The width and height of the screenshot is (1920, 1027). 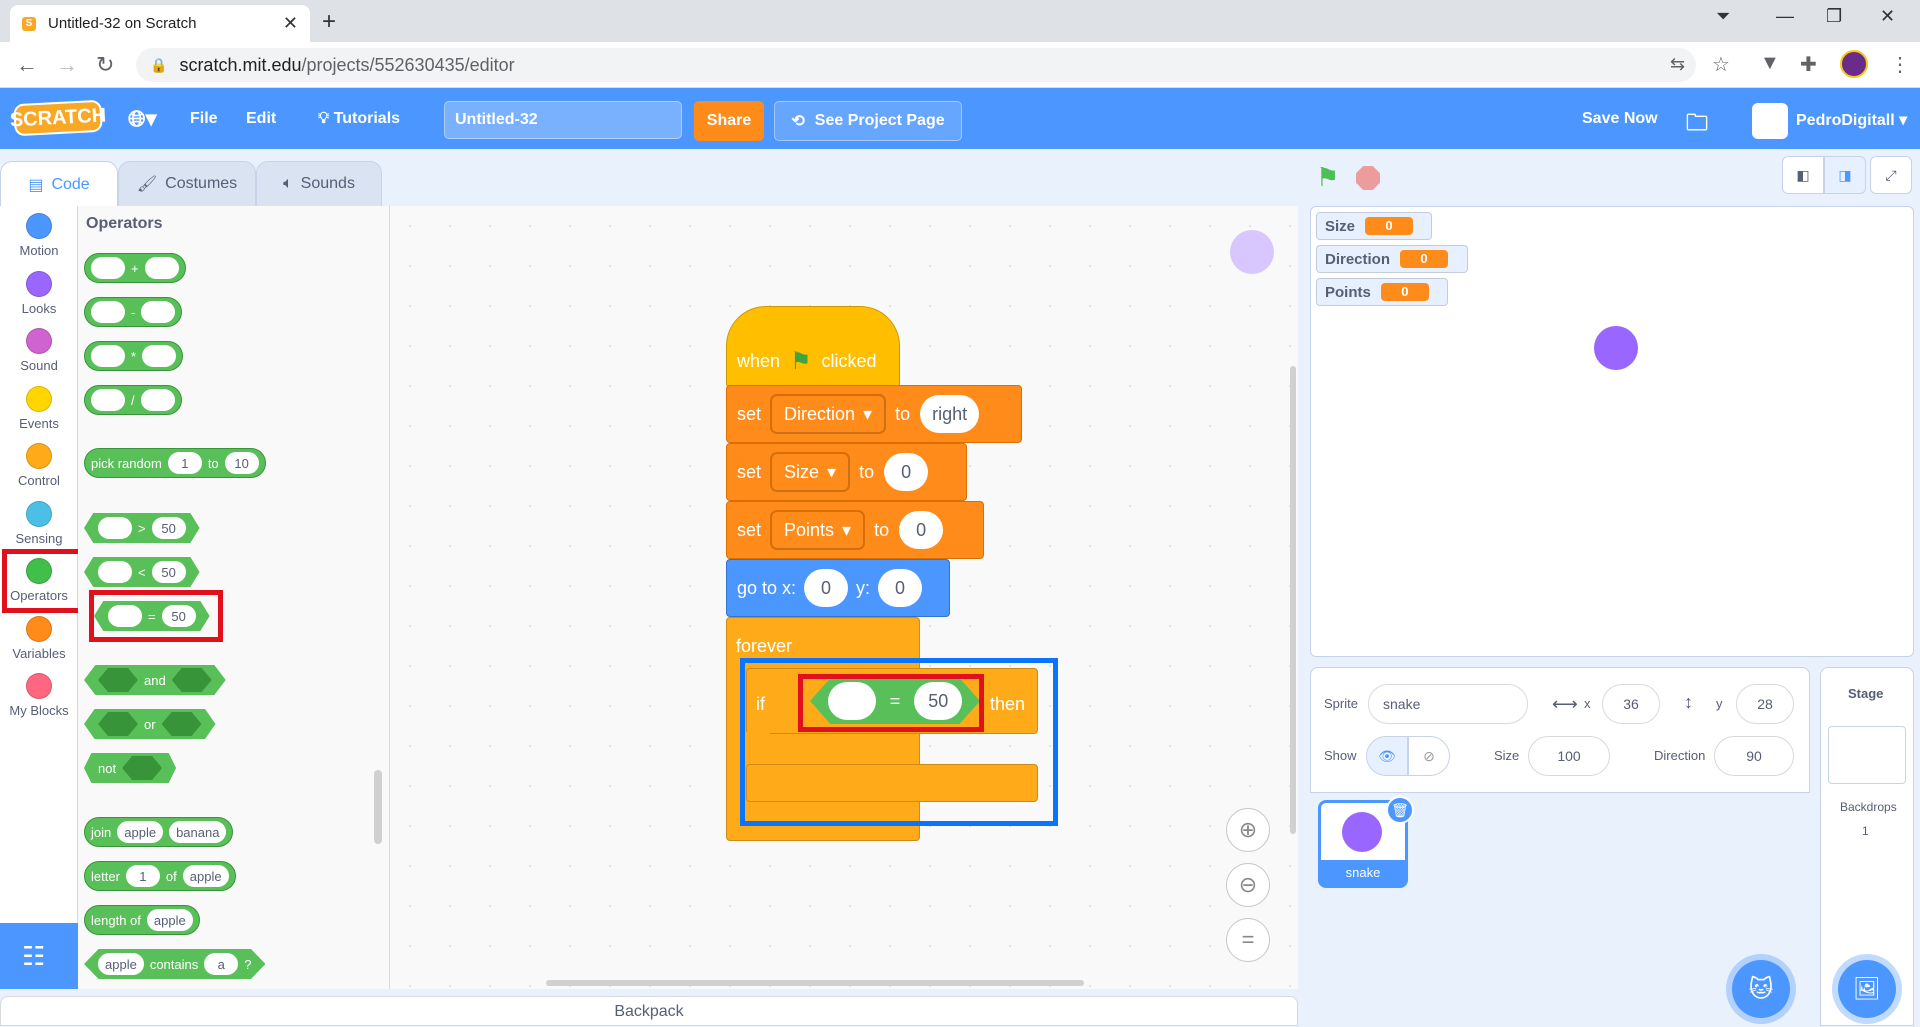 I want to click on large-stage-button: ◨, so click(x=1845, y=175).